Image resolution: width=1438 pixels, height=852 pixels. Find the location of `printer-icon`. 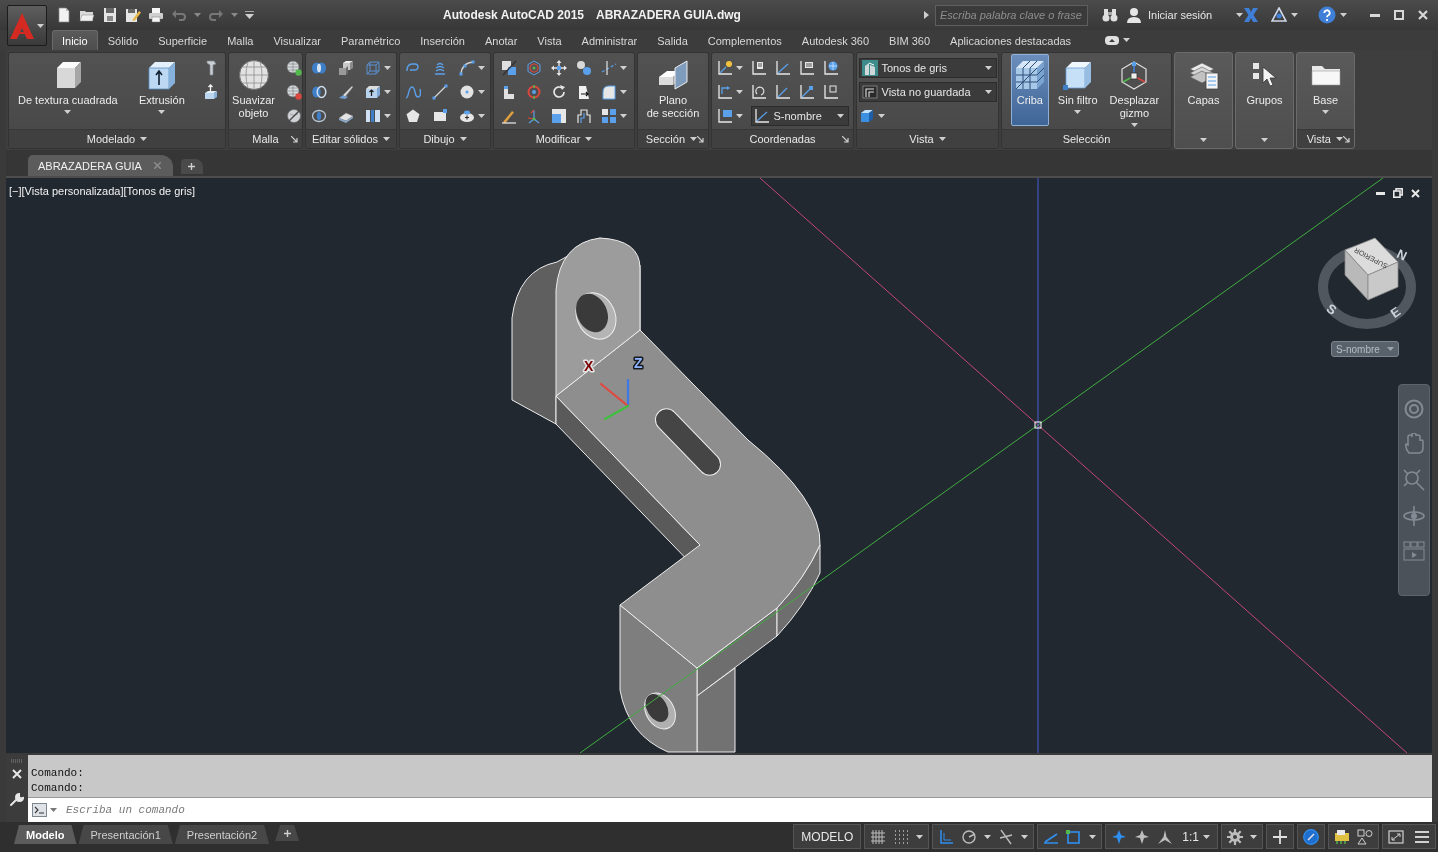

printer-icon is located at coordinates (156, 15).